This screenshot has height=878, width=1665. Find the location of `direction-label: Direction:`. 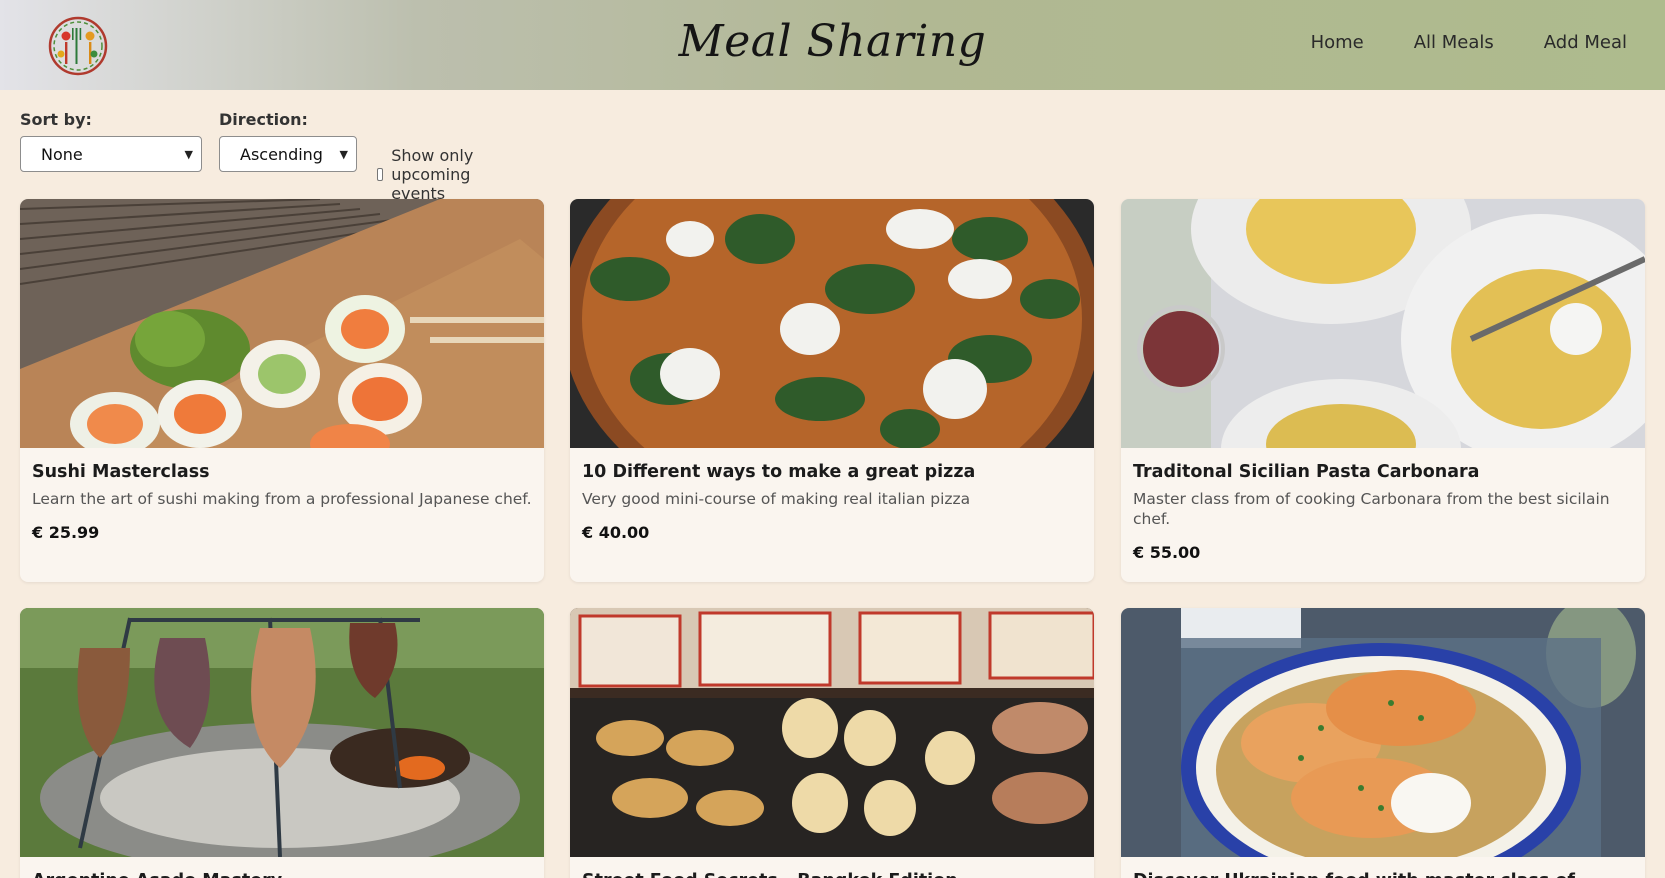

direction-label: Direction: is located at coordinates (263, 119).